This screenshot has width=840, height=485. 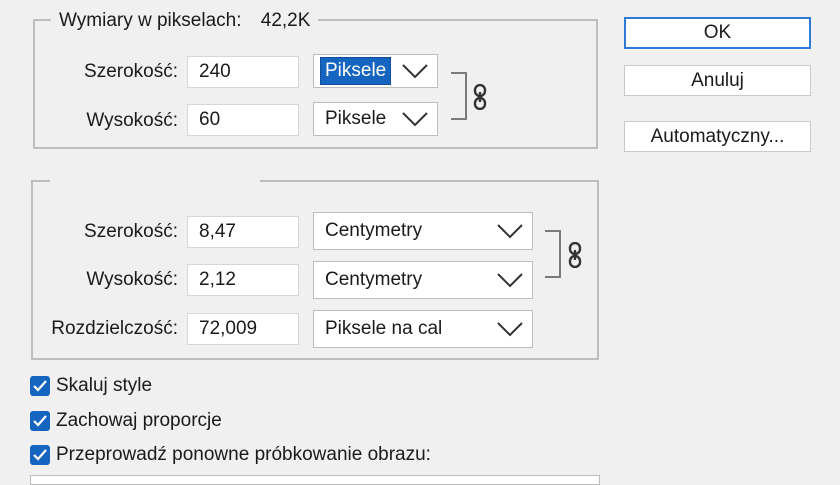 What do you see at coordinates (243, 120) in the screenshot?
I see `pixel-height-input: 60` at bounding box center [243, 120].